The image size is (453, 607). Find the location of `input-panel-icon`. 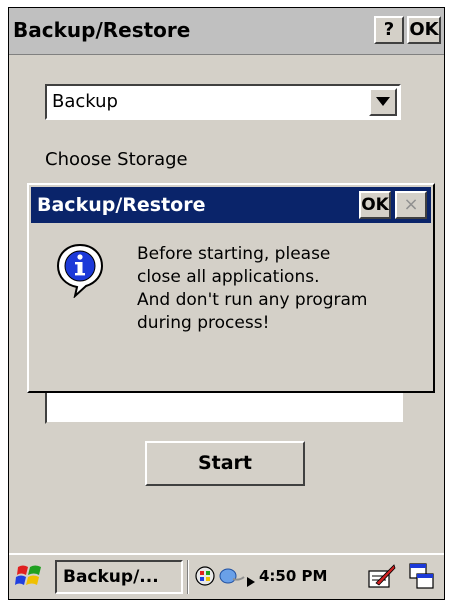

input-panel-icon is located at coordinates (382, 578).